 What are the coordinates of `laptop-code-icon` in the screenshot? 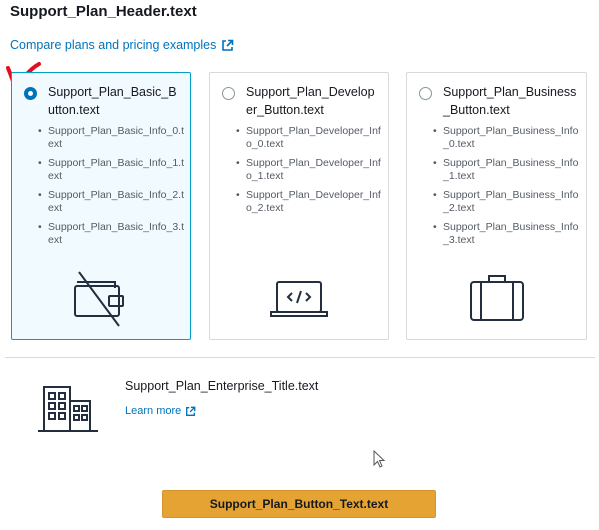 It's located at (299, 299).